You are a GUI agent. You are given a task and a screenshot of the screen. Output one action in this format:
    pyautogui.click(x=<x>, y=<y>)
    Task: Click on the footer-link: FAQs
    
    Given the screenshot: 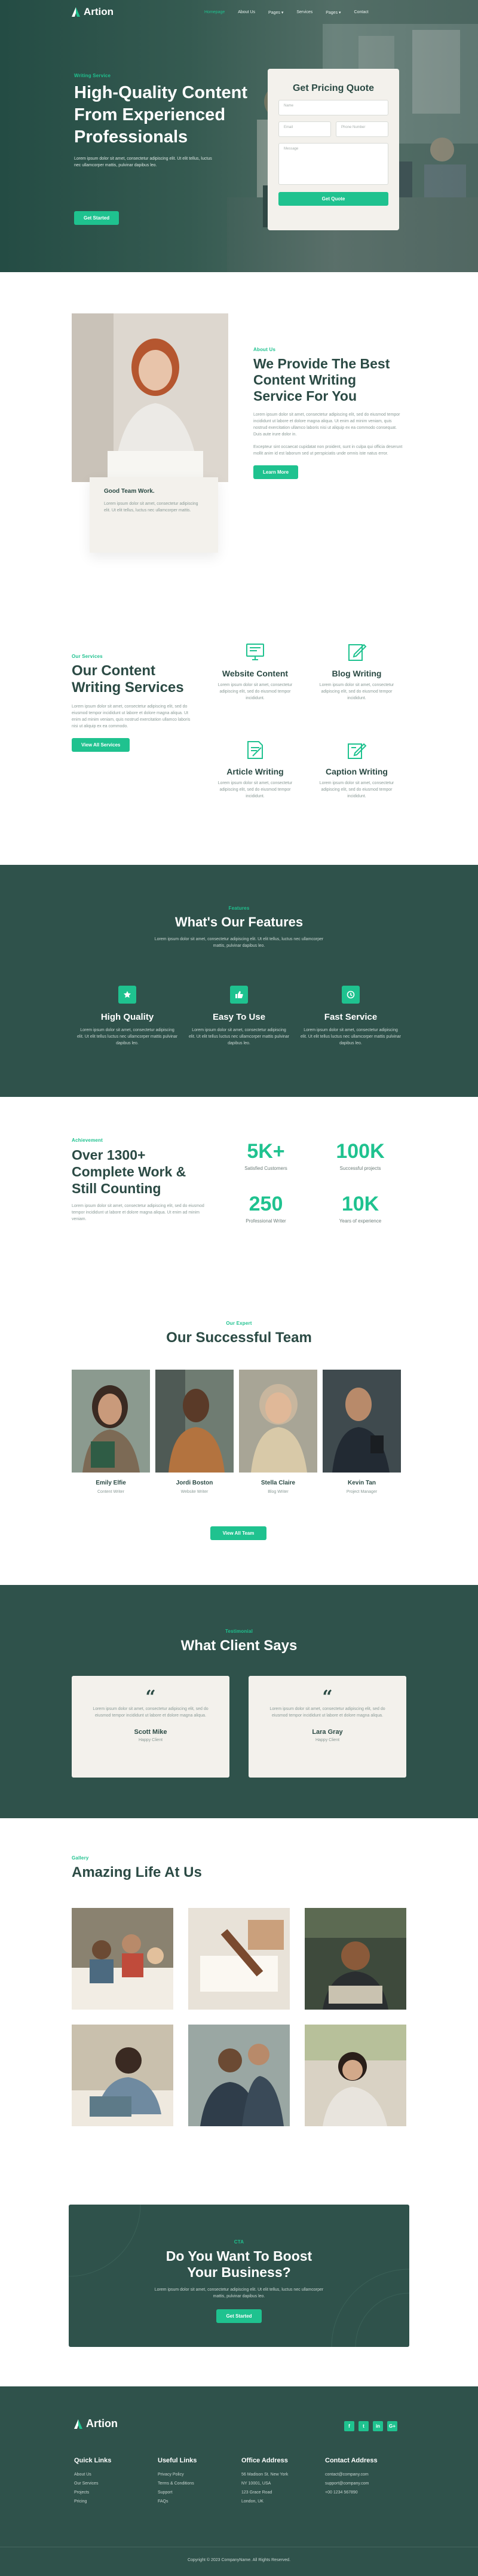 What is the action you would take?
    pyautogui.click(x=193, y=2501)
    